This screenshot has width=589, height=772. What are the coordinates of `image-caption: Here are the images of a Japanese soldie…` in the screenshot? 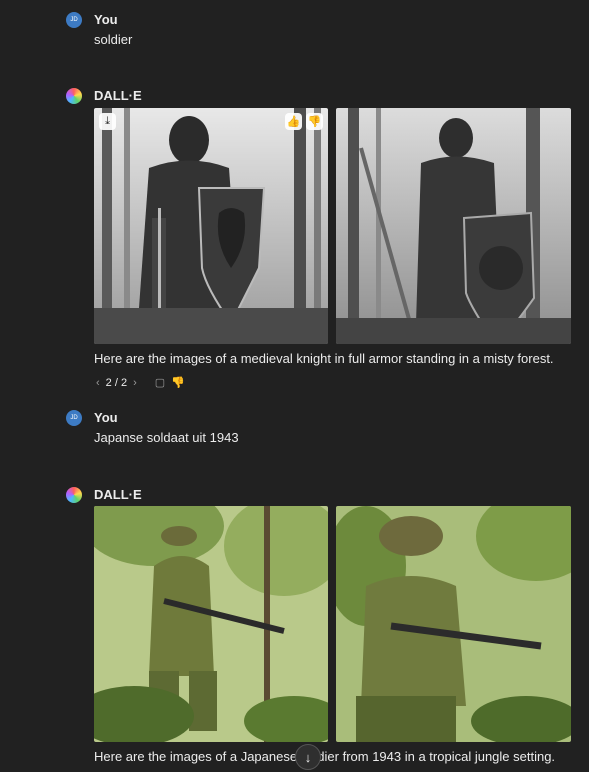 It's located at (325, 756).